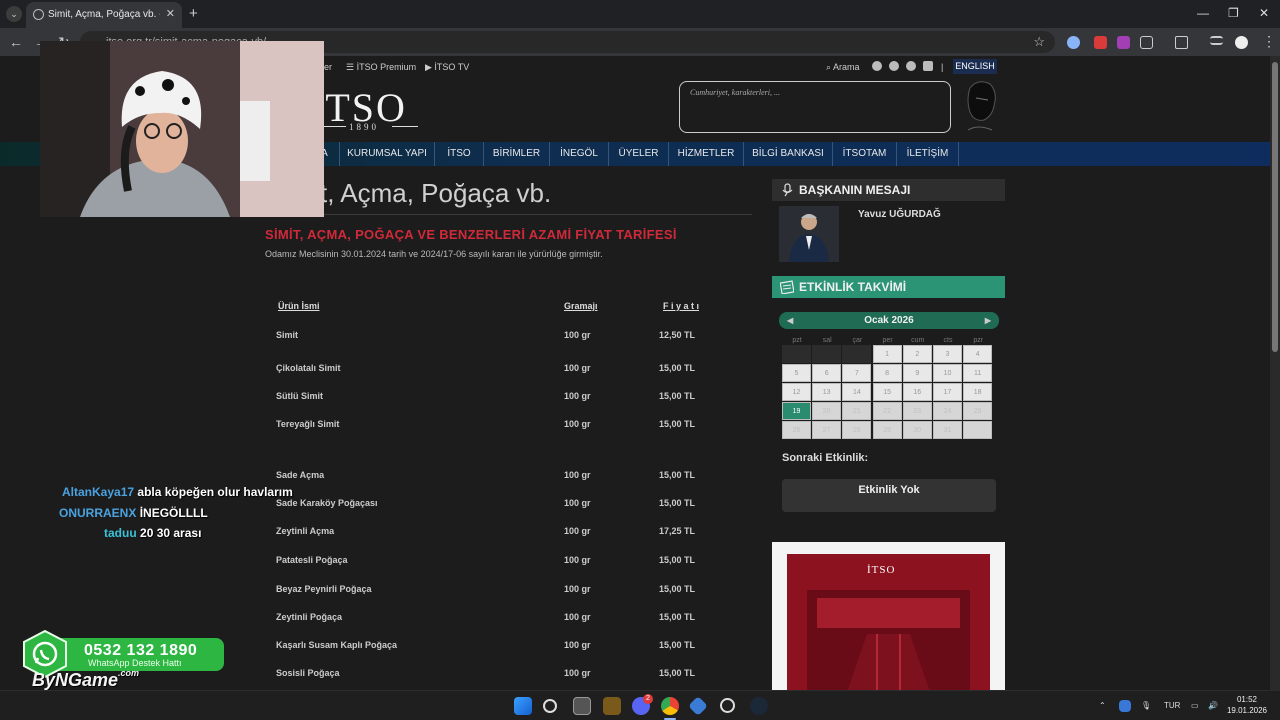 Image resolution: width=1280 pixels, height=720 pixels. Describe the element at coordinates (1216, 40) in the screenshot. I see `reading-list-icon` at that location.